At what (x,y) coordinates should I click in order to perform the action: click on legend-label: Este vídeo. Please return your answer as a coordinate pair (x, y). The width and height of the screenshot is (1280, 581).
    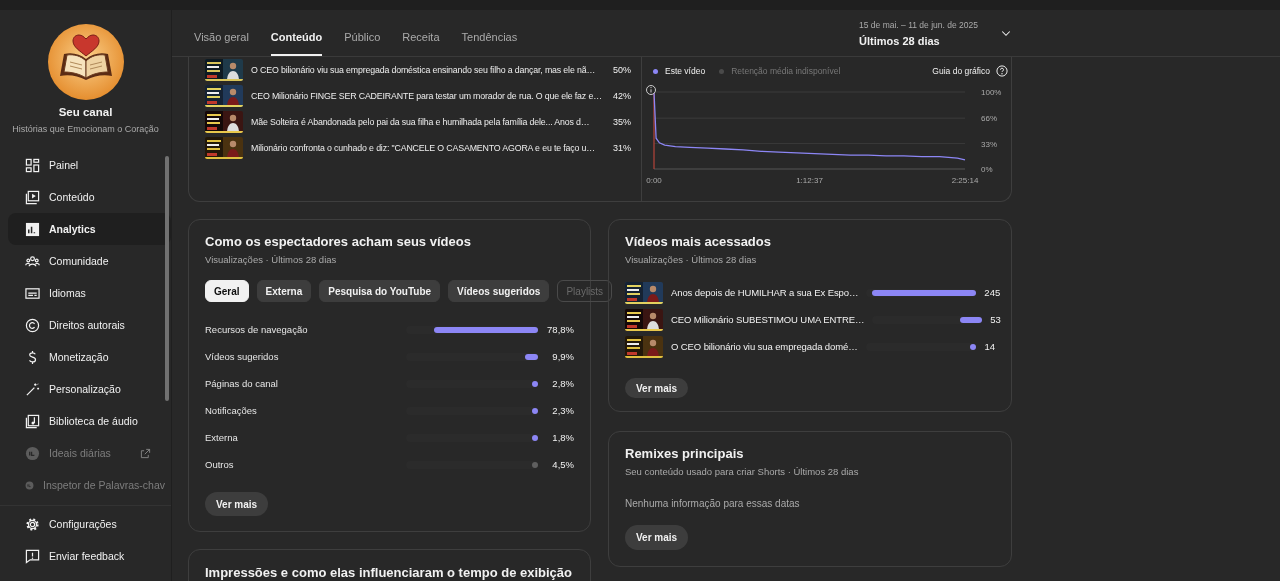
    Looking at the image, I should click on (685, 71).